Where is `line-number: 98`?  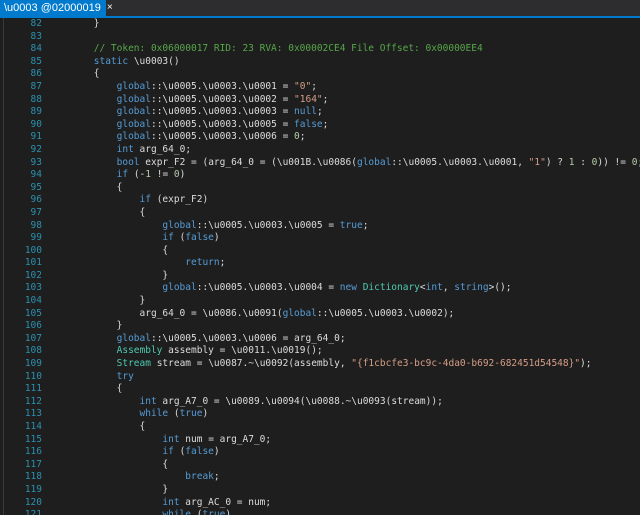
line-number: 98 is located at coordinates (36, 225).